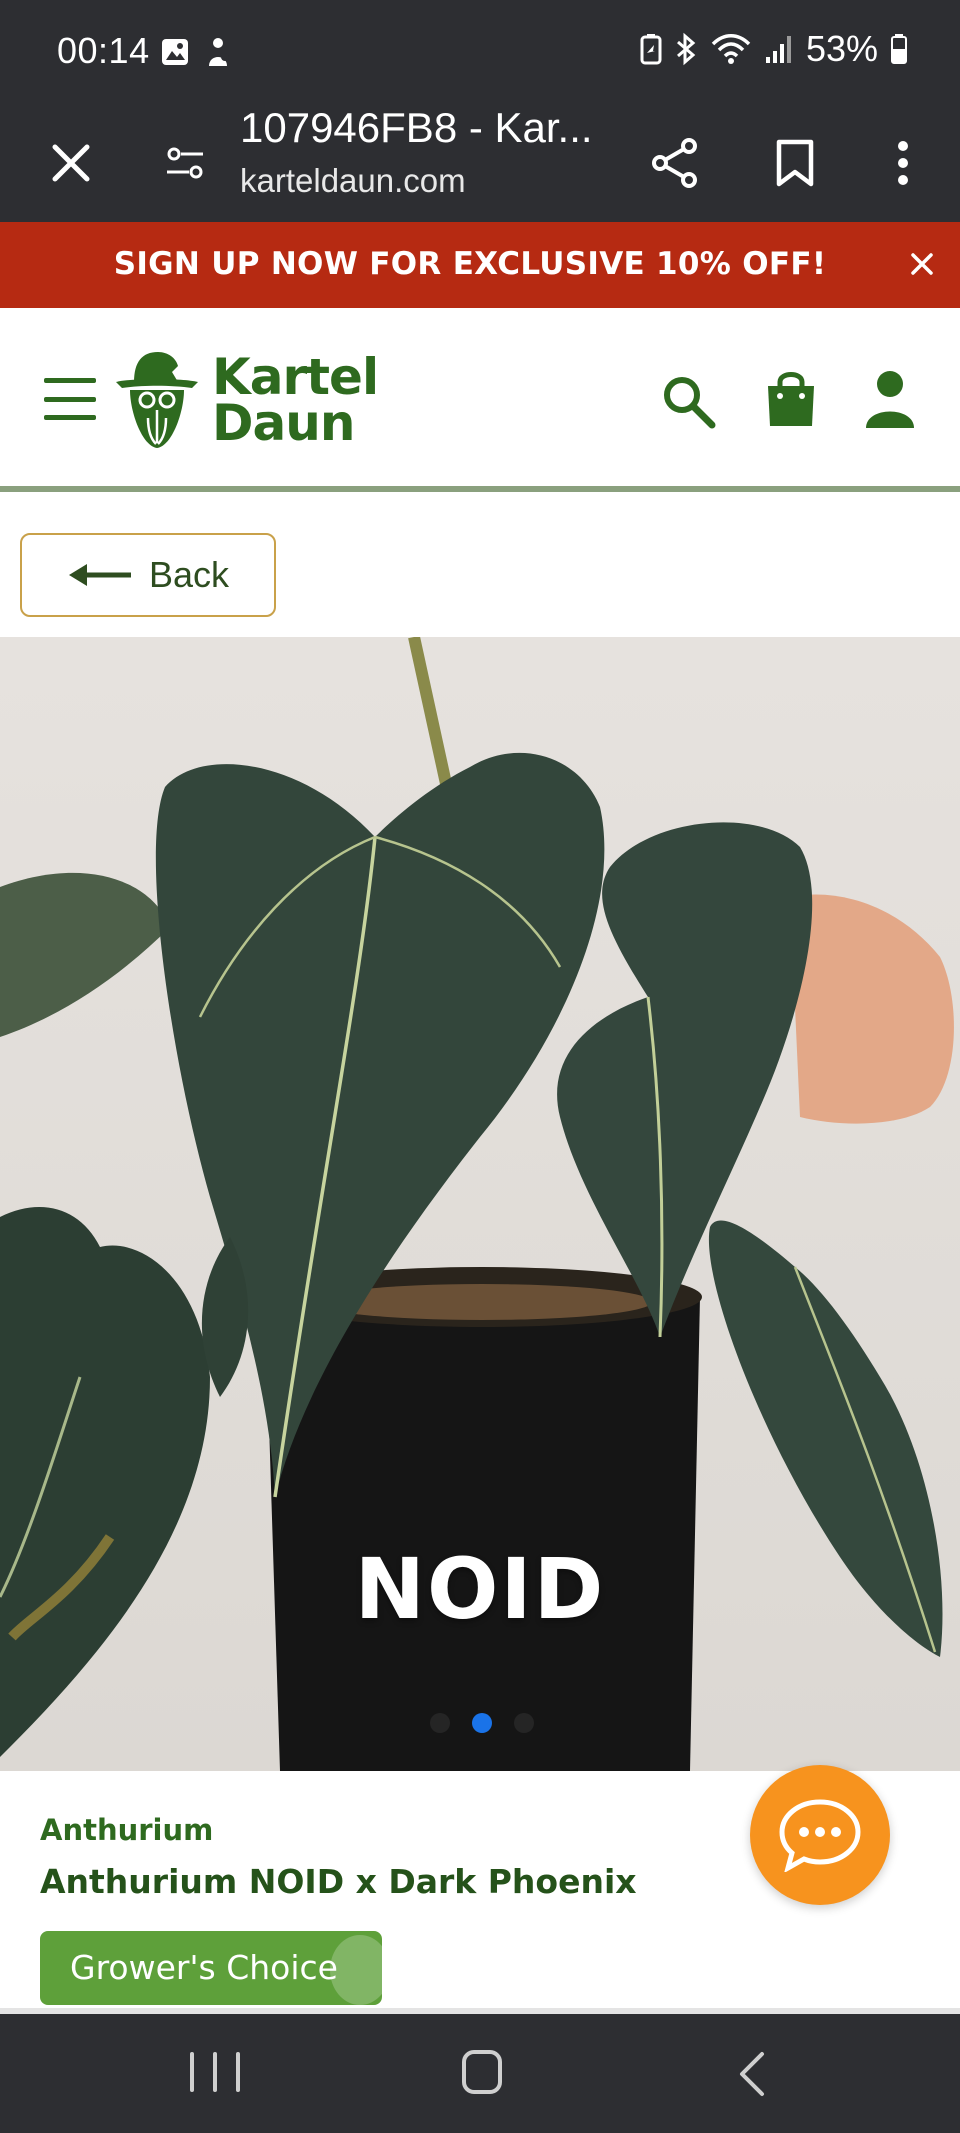  Describe the element at coordinates (899, 49) in the screenshot. I see `battery-icon` at that location.